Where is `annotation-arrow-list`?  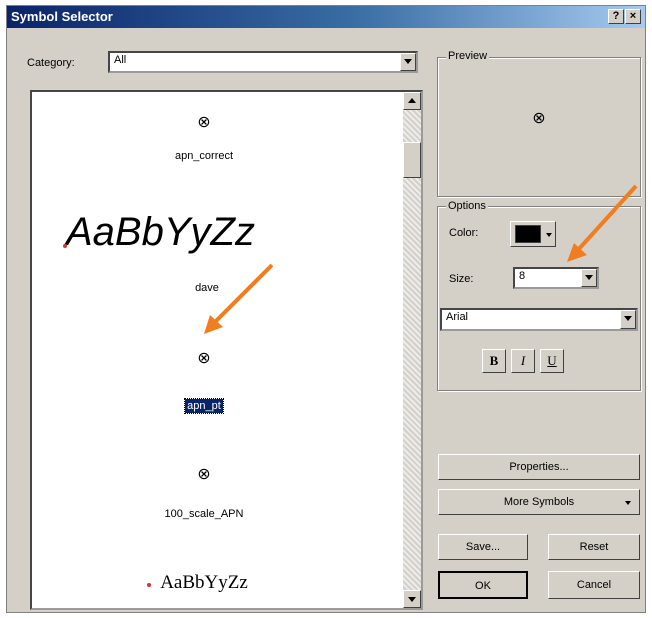 annotation-arrow-list is located at coordinates (239, 298).